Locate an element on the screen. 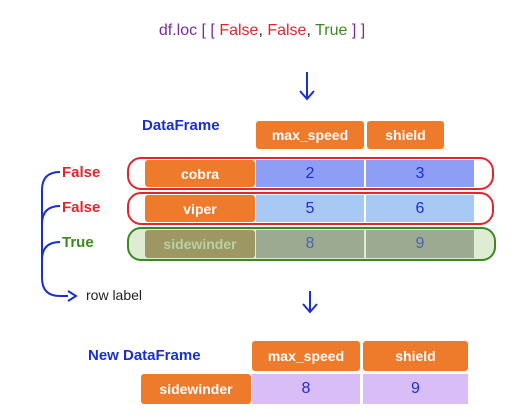  row-selection-true-sidewinder is located at coordinates (311, 244).